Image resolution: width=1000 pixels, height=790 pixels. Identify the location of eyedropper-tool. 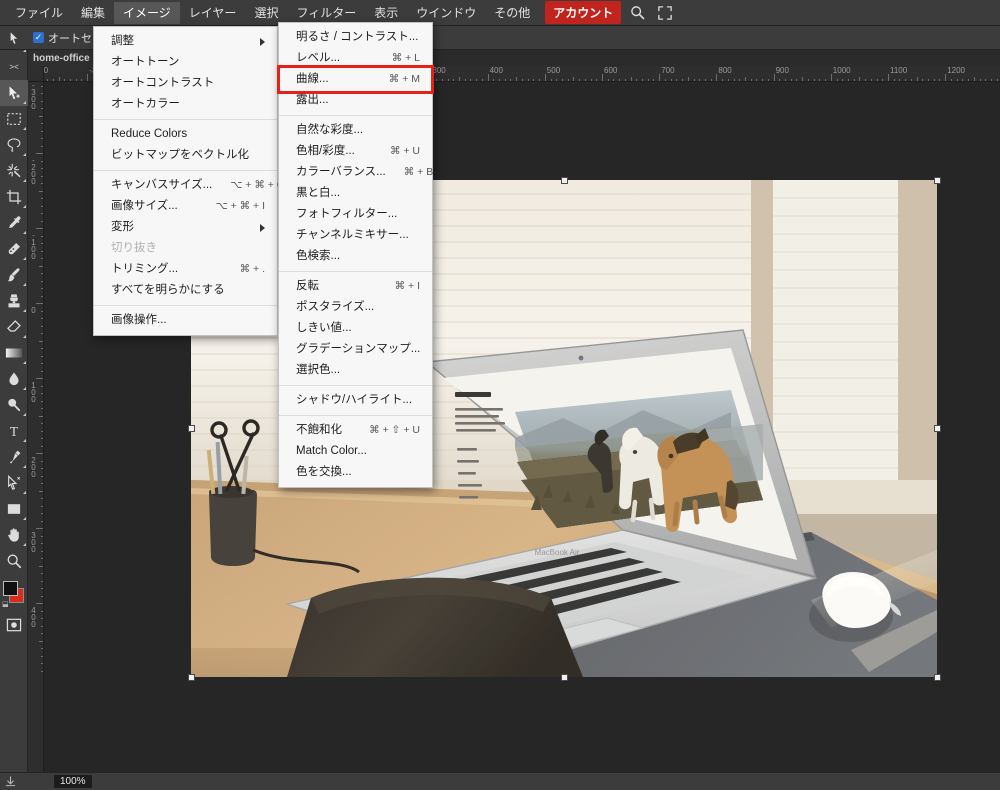
(14, 223).